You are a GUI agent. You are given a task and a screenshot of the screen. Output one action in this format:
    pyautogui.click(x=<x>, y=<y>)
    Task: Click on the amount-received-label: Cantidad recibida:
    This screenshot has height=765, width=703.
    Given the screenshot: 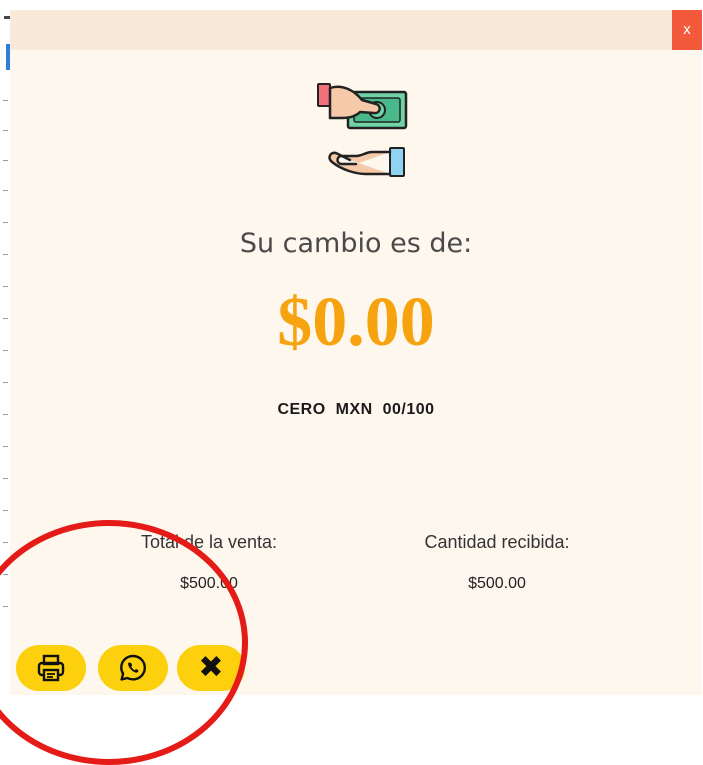 What is the action you would take?
    pyautogui.click(x=497, y=542)
    